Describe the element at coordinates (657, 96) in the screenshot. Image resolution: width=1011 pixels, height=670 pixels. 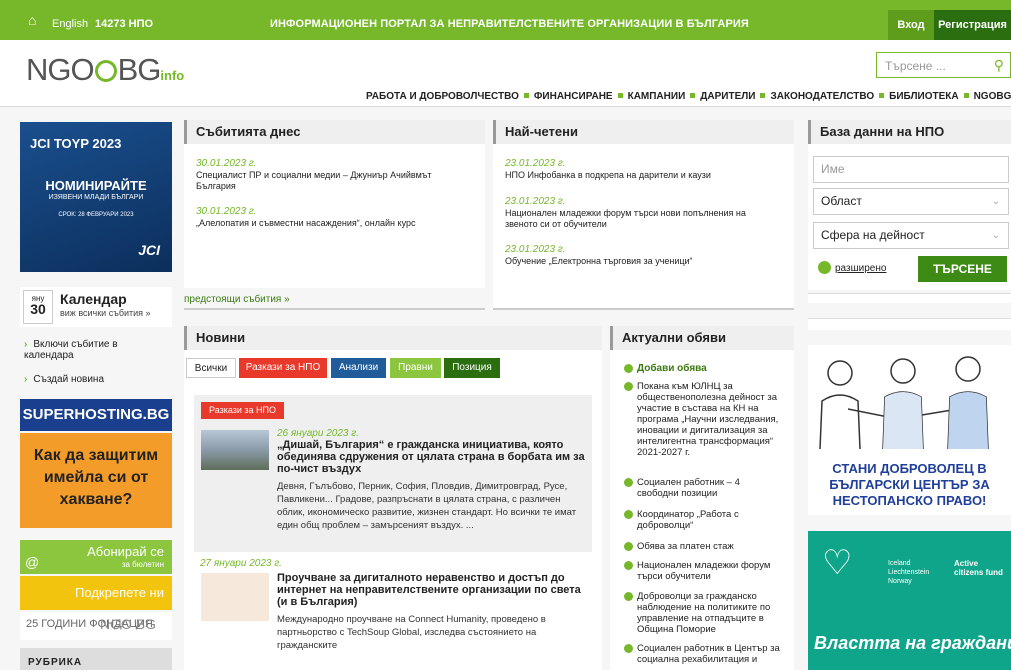
I see `nav-item-campaigns: КАМПАНИИ` at that location.